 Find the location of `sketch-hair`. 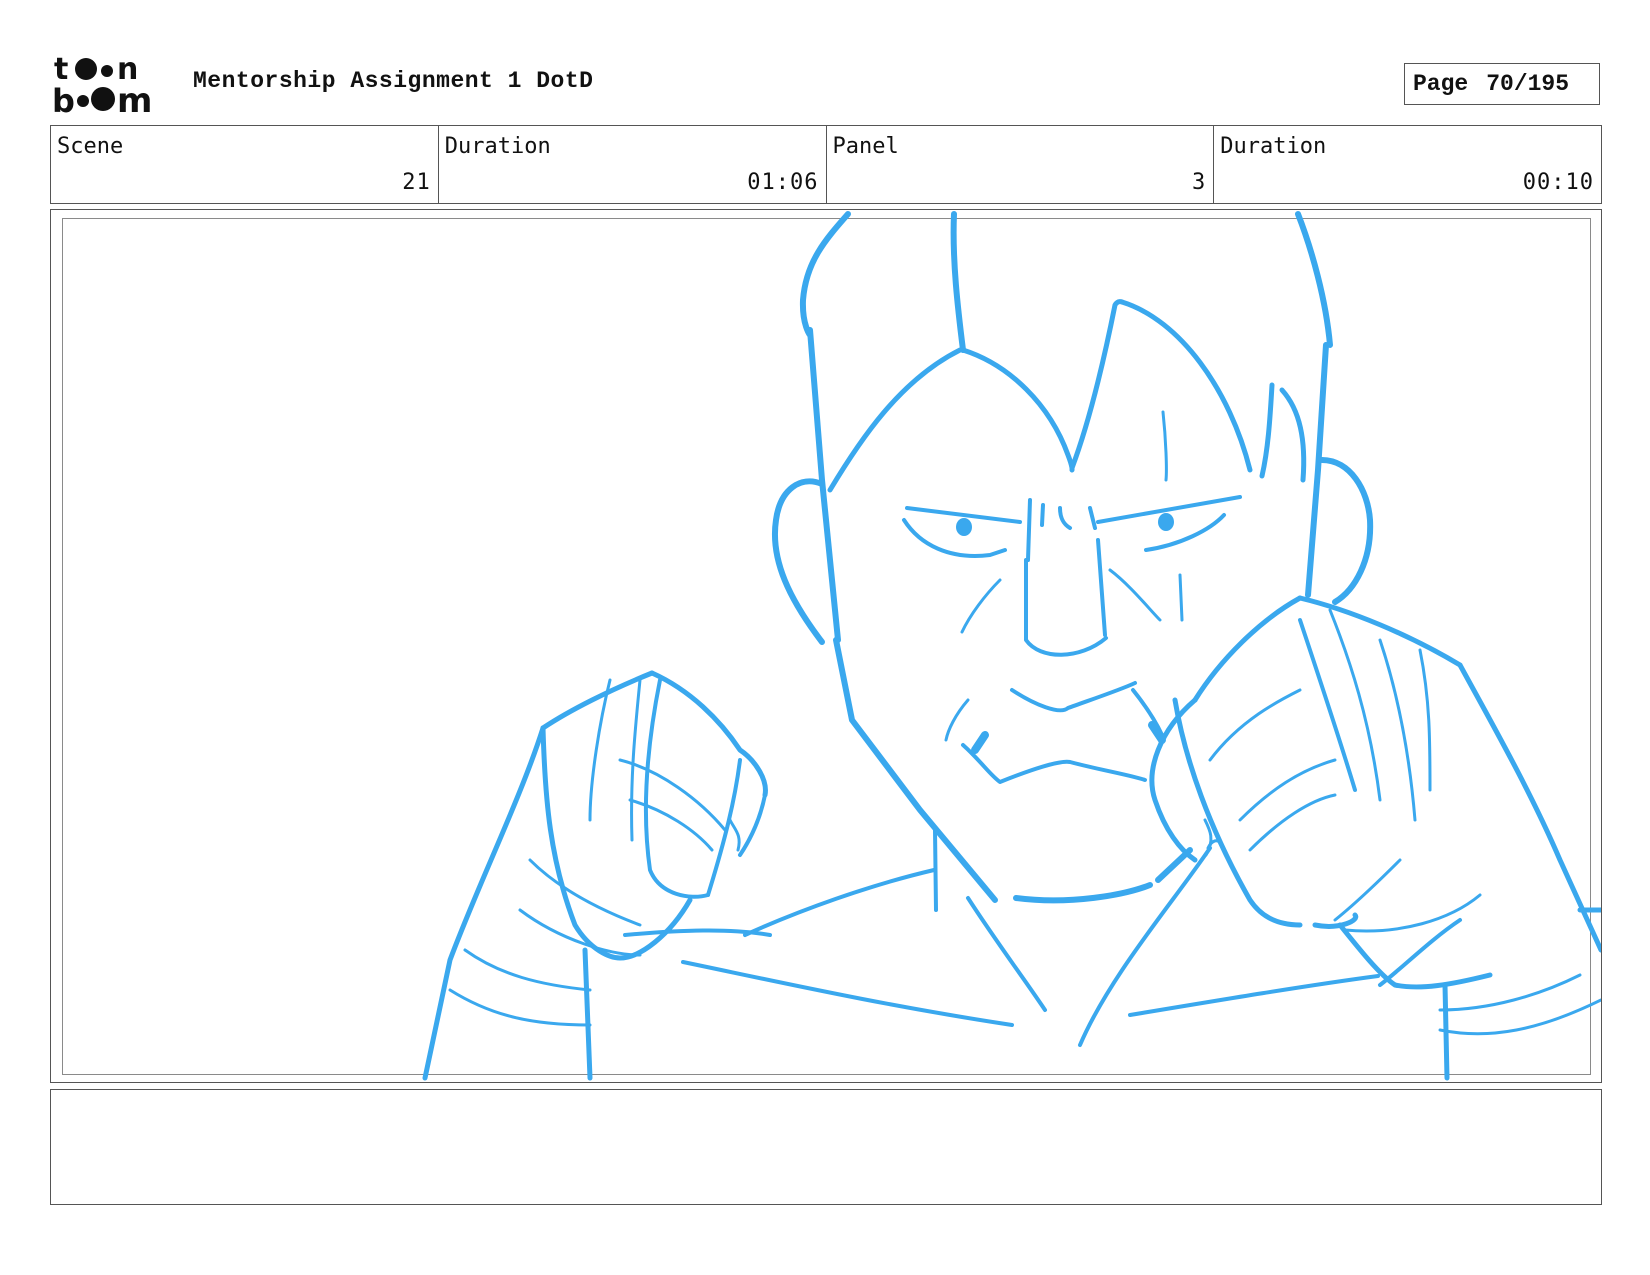

sketch-hair is located at coordinates (1067, 396).